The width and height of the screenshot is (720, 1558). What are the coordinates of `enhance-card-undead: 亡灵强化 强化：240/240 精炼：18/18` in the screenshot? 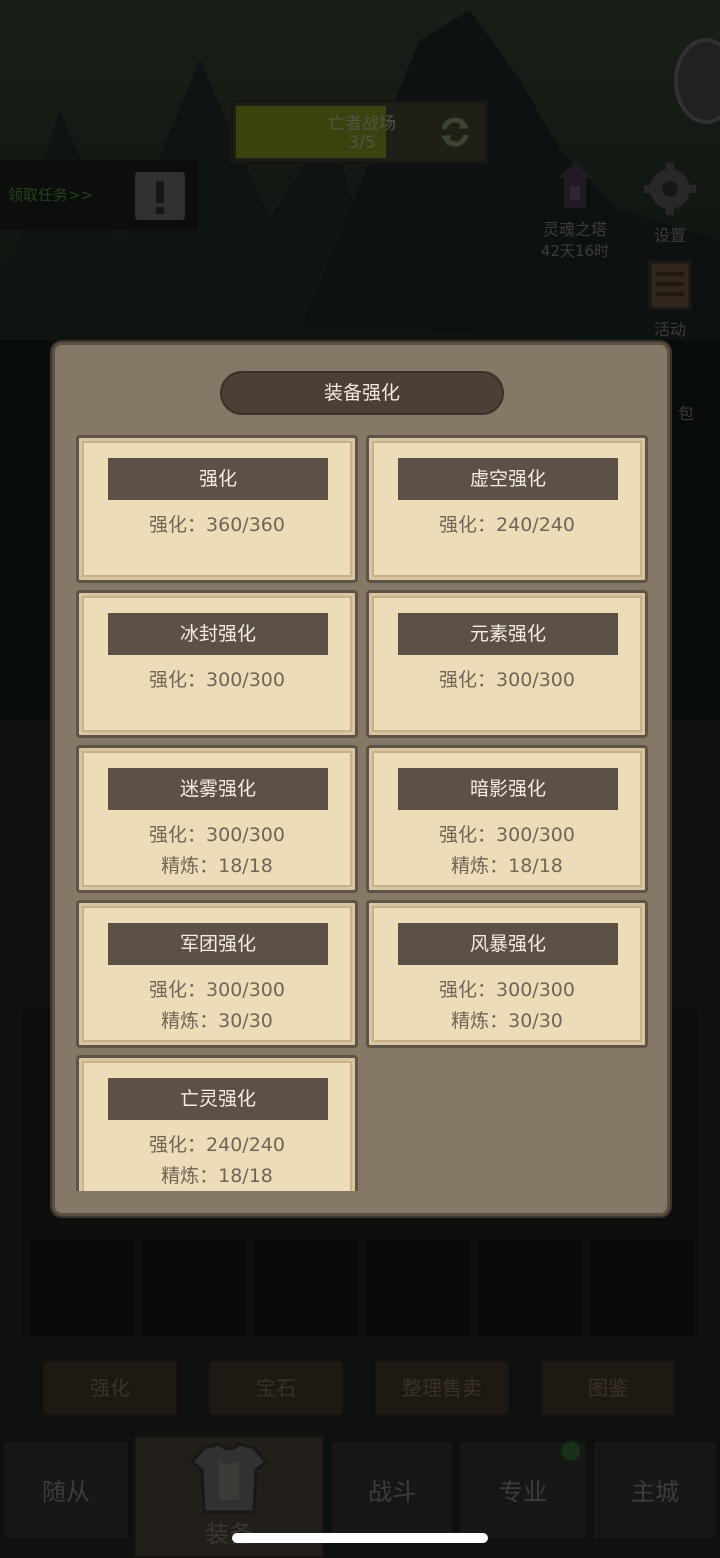 It's located at (217, 1123).